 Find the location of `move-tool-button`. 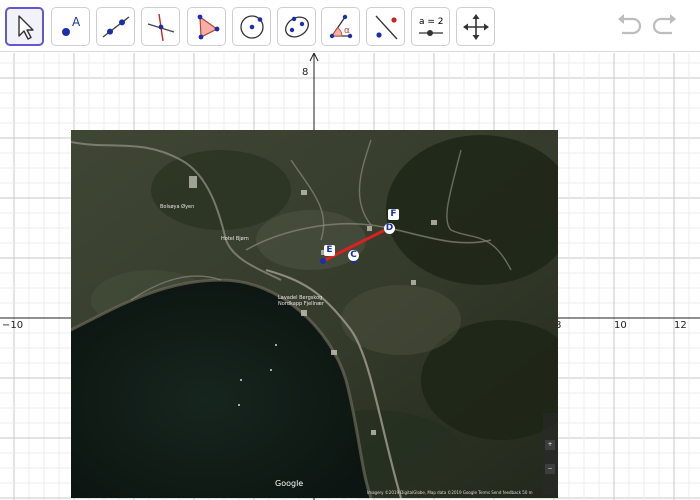

move-tool-button is located at coordinates (24, 26).